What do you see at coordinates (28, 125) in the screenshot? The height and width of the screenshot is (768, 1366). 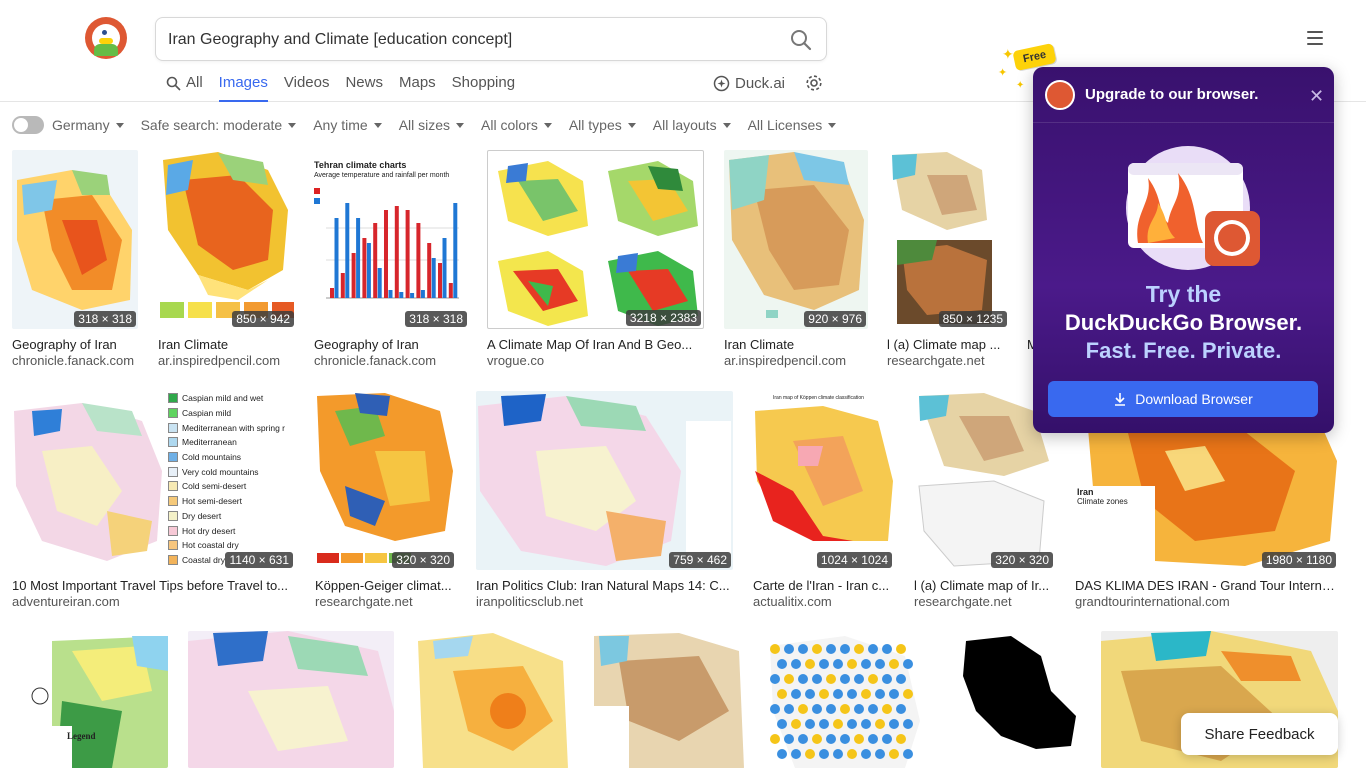 I see `region-toggle` at bounding box center [28, 125].